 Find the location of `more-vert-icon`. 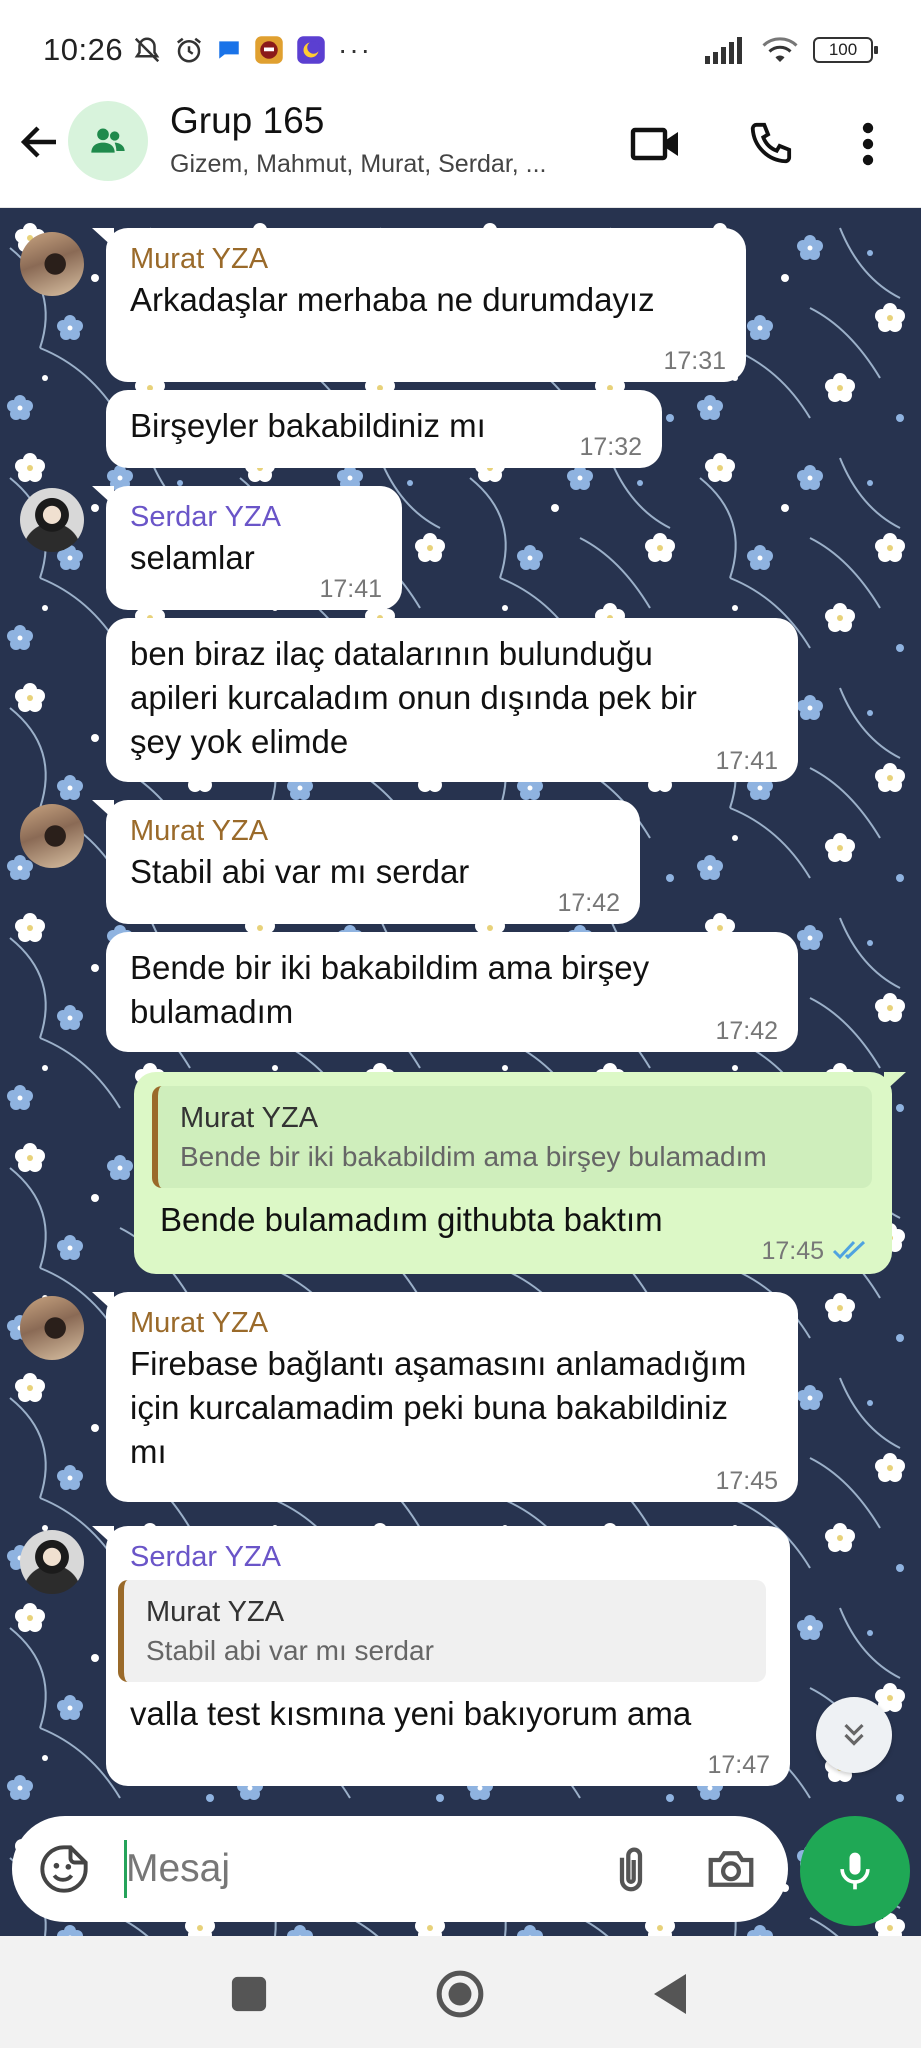

more-vert-icon is located at coordinates (868, 144).